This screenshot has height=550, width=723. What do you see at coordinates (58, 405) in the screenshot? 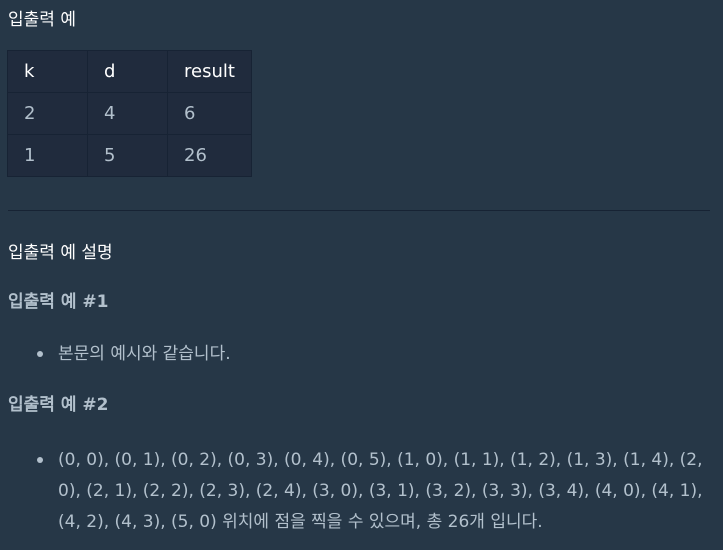
I see `example-2-heading: 입출력 예 #2` at bounding box center [58, 405].